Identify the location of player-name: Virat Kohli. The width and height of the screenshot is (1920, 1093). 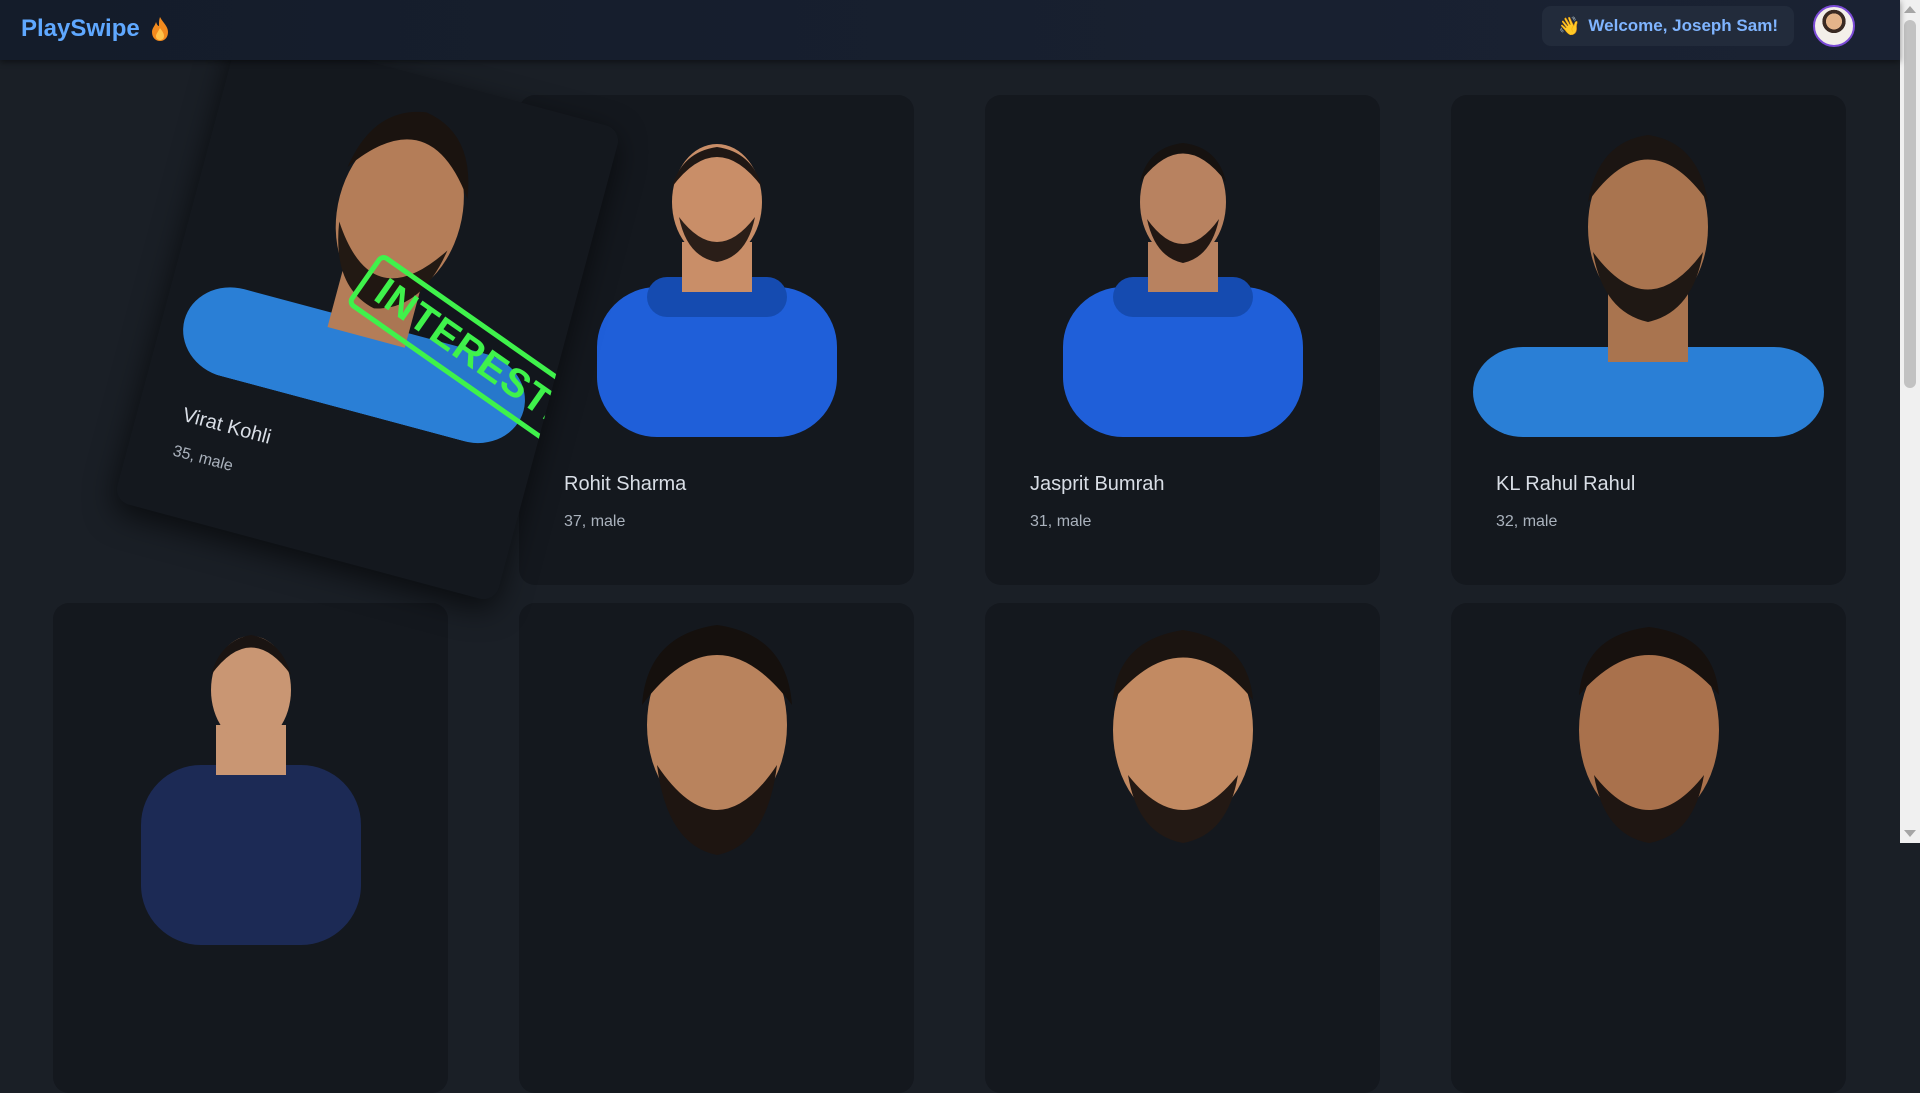
(227, 426).